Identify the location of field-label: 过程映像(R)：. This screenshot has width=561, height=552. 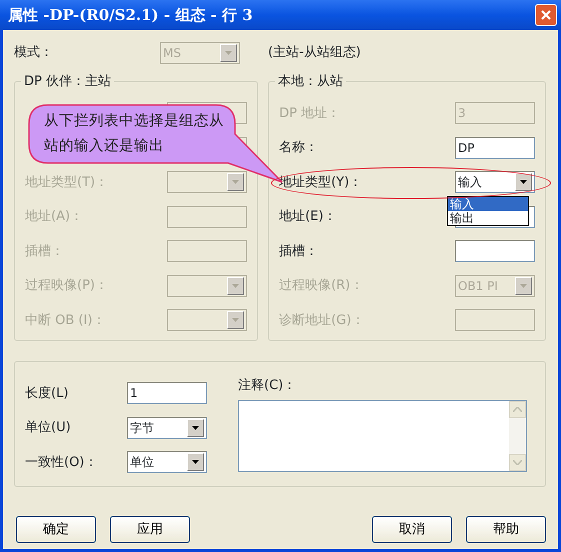
(321, 286).